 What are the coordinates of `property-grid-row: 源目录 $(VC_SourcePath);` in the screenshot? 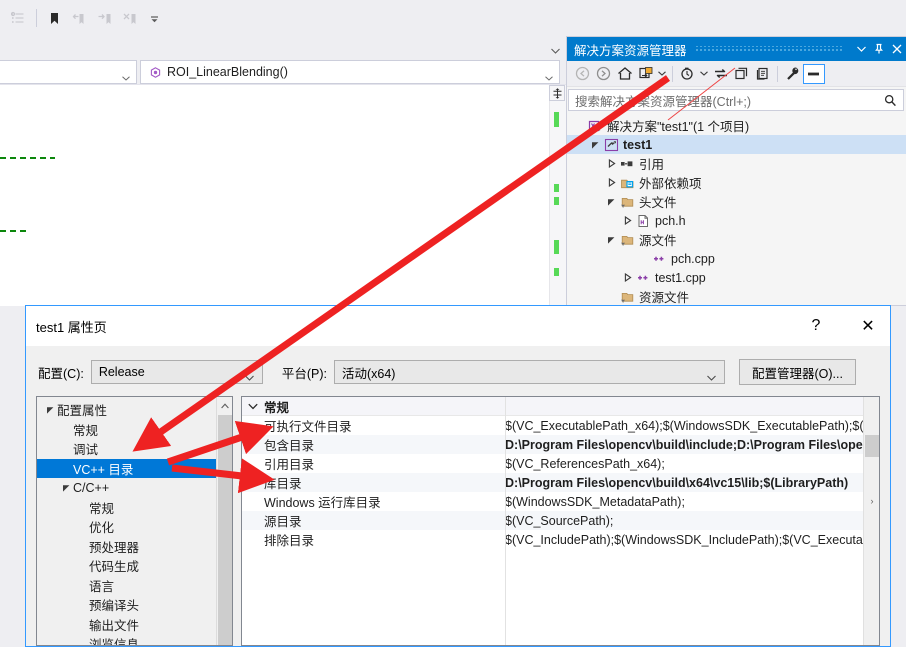 It's located at (560, 520).